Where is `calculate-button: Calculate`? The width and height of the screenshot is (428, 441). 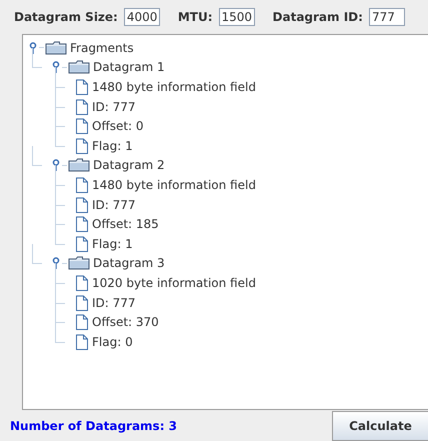 calculate-button: Calculate is located at coordinates (380, 425).